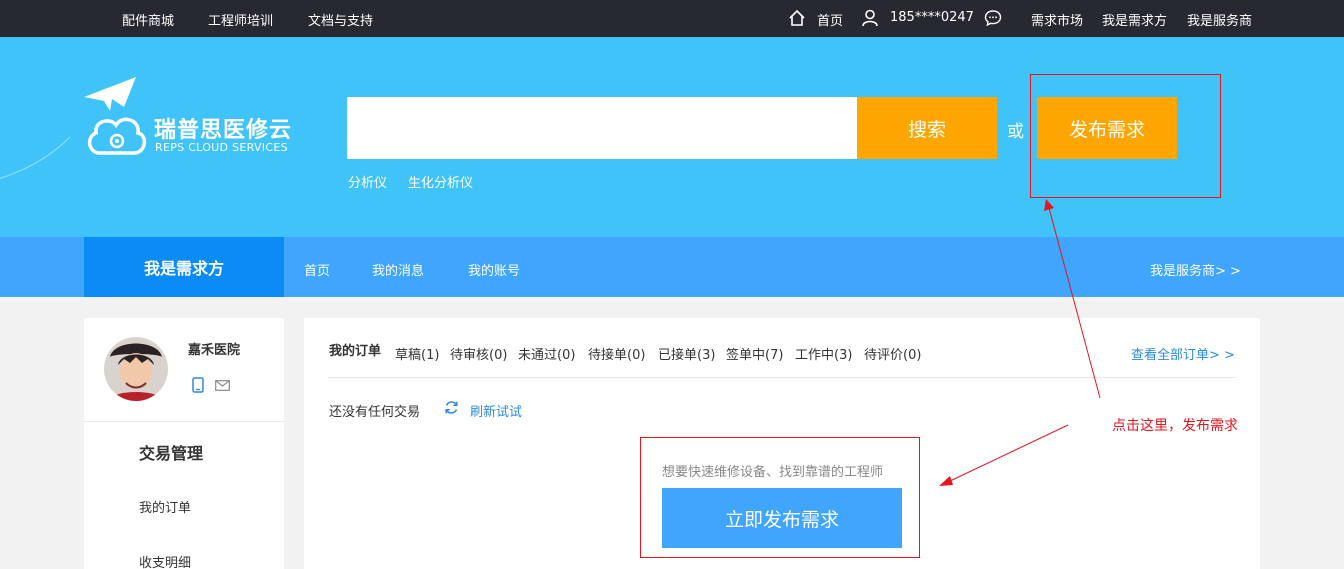  Describe the element at coordinates (165, 560) in the screenshot. I see `sidebar-item-income-expense: 收支明细` at that location.